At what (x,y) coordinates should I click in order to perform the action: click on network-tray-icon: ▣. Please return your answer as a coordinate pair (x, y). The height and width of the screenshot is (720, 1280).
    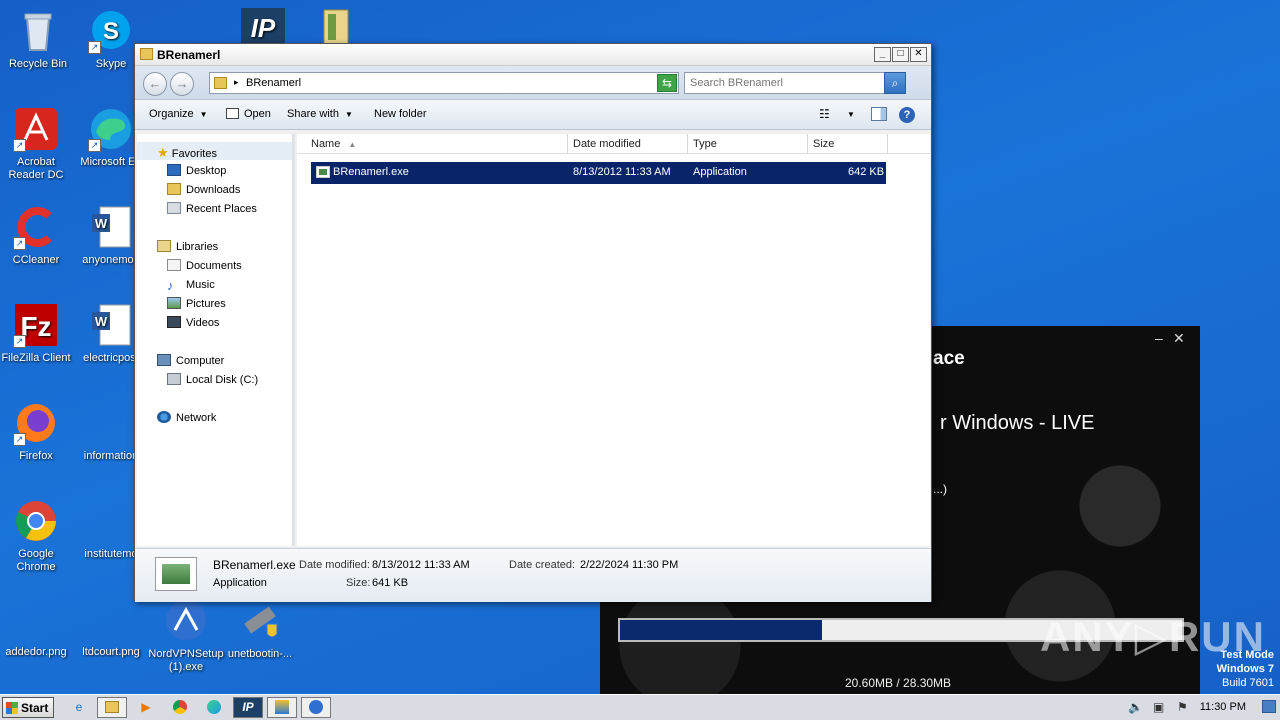
    Looking at the image, I should click on (1158, 707).